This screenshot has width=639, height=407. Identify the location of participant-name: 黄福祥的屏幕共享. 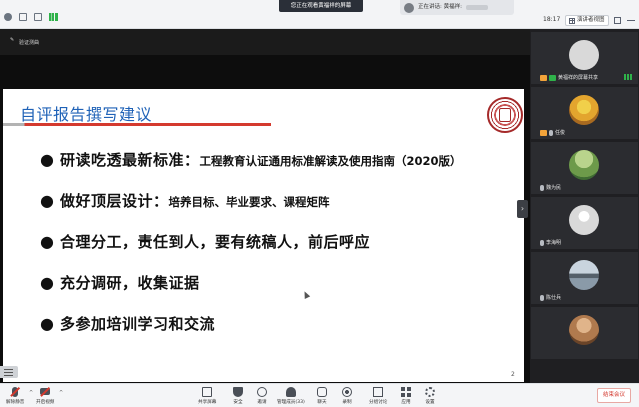
(569, 77).